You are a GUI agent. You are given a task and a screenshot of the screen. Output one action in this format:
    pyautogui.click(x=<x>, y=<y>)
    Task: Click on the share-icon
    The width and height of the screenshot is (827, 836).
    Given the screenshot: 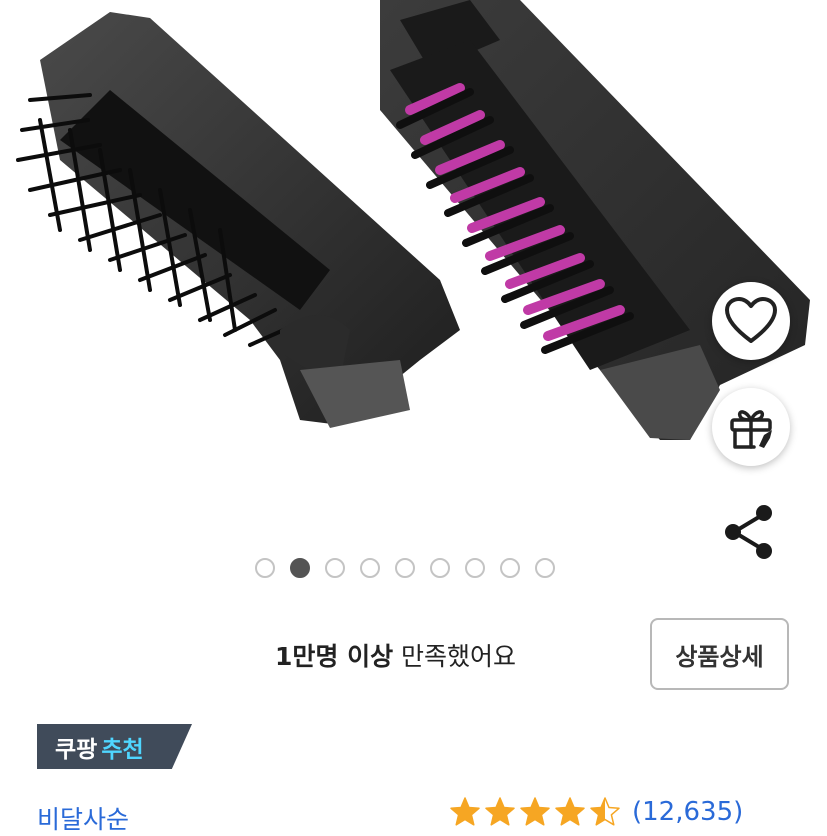 What is the action you would take?
    pyautogui.click(x=748, y=532)
    